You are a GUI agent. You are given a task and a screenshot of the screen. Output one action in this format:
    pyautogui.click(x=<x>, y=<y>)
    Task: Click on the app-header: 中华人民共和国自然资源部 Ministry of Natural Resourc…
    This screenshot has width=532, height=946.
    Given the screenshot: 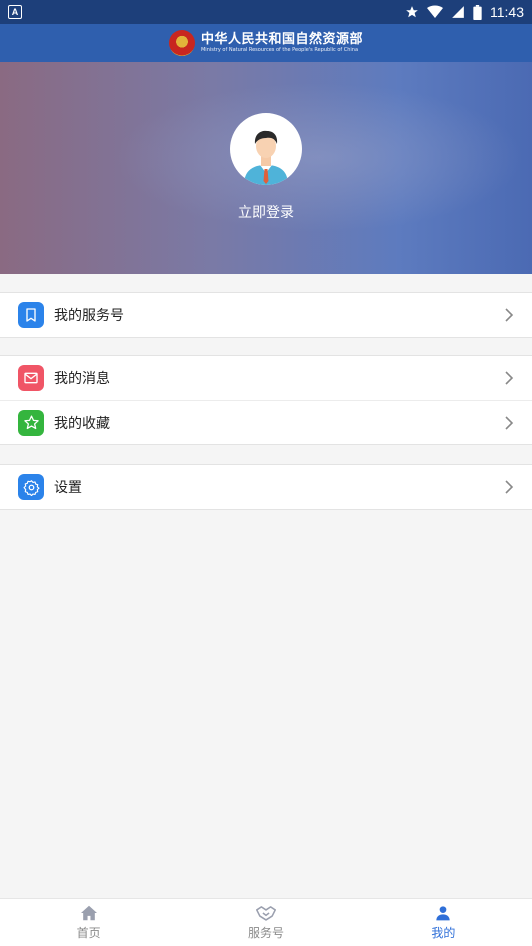 What is the action you would take?
    pyautogui.click(x=266, y=43)
    